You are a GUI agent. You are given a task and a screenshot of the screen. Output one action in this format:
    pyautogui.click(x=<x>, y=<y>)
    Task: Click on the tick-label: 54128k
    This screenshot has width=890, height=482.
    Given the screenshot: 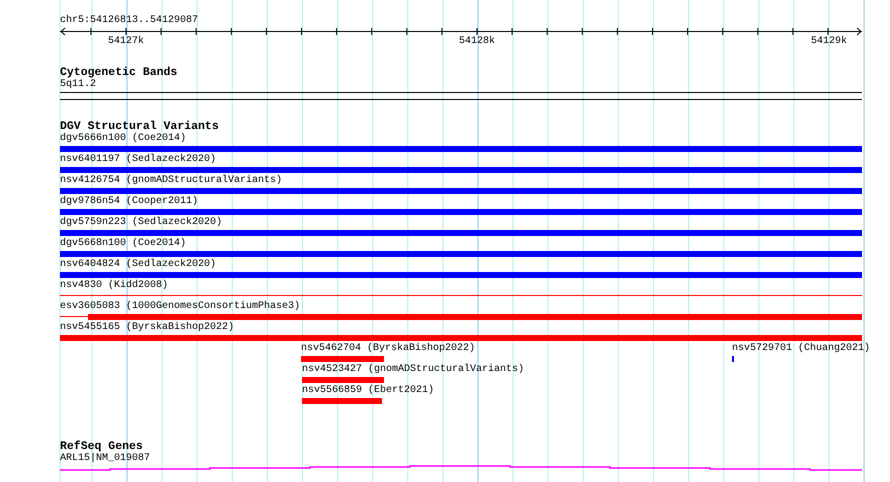 What is the action you would take?
    pyautogui.click(x=477, y=42)
    